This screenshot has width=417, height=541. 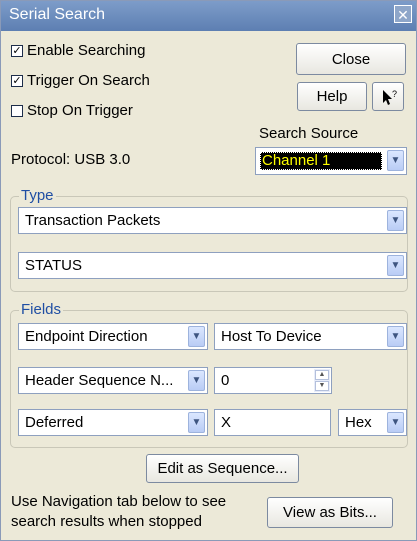 I want to click on spin-buttons: ▲ ▼, so click(x=322, y=380).